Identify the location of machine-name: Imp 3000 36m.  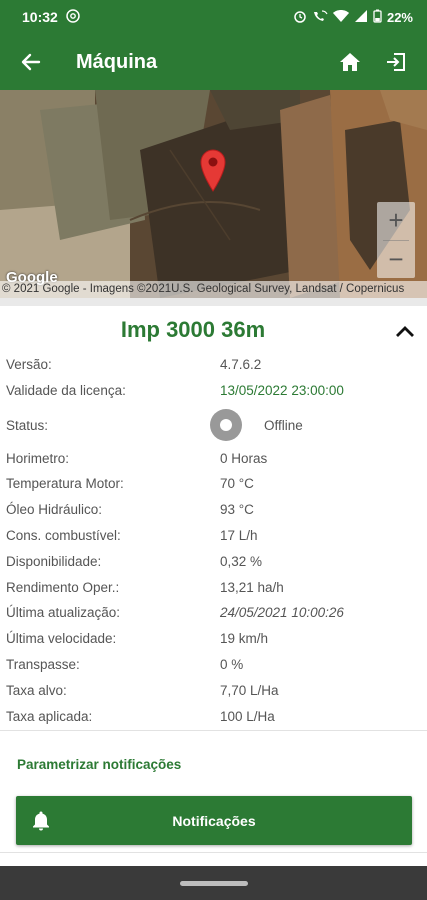
(193, 329).